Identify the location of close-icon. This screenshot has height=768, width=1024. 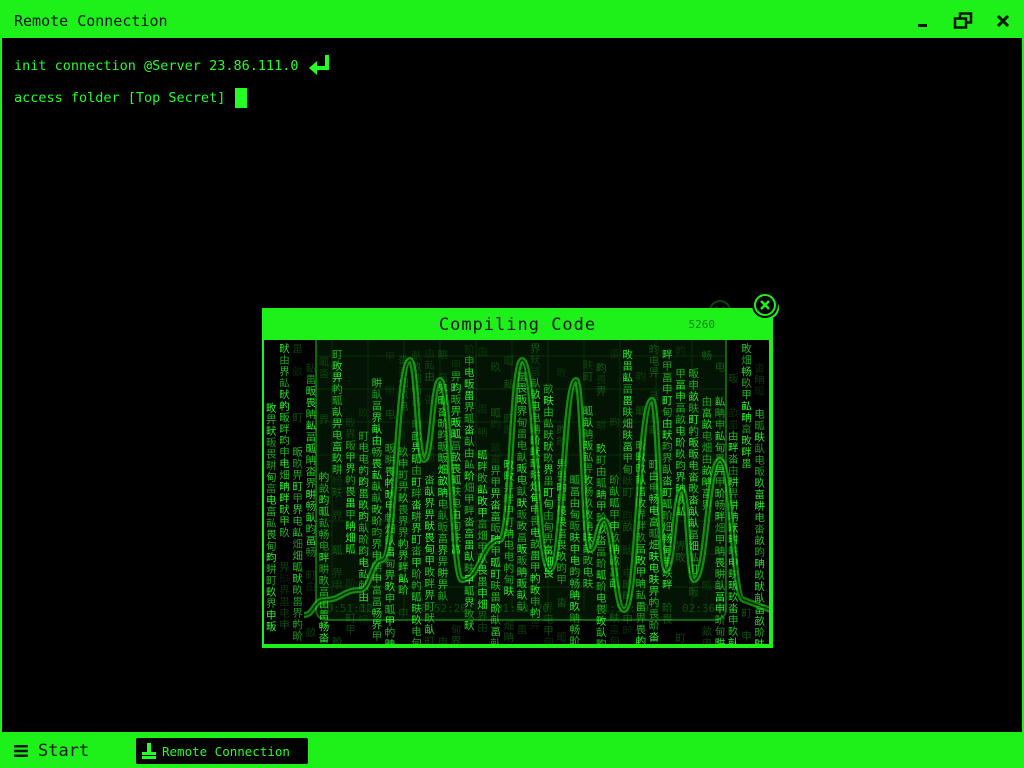
(1003, 21).